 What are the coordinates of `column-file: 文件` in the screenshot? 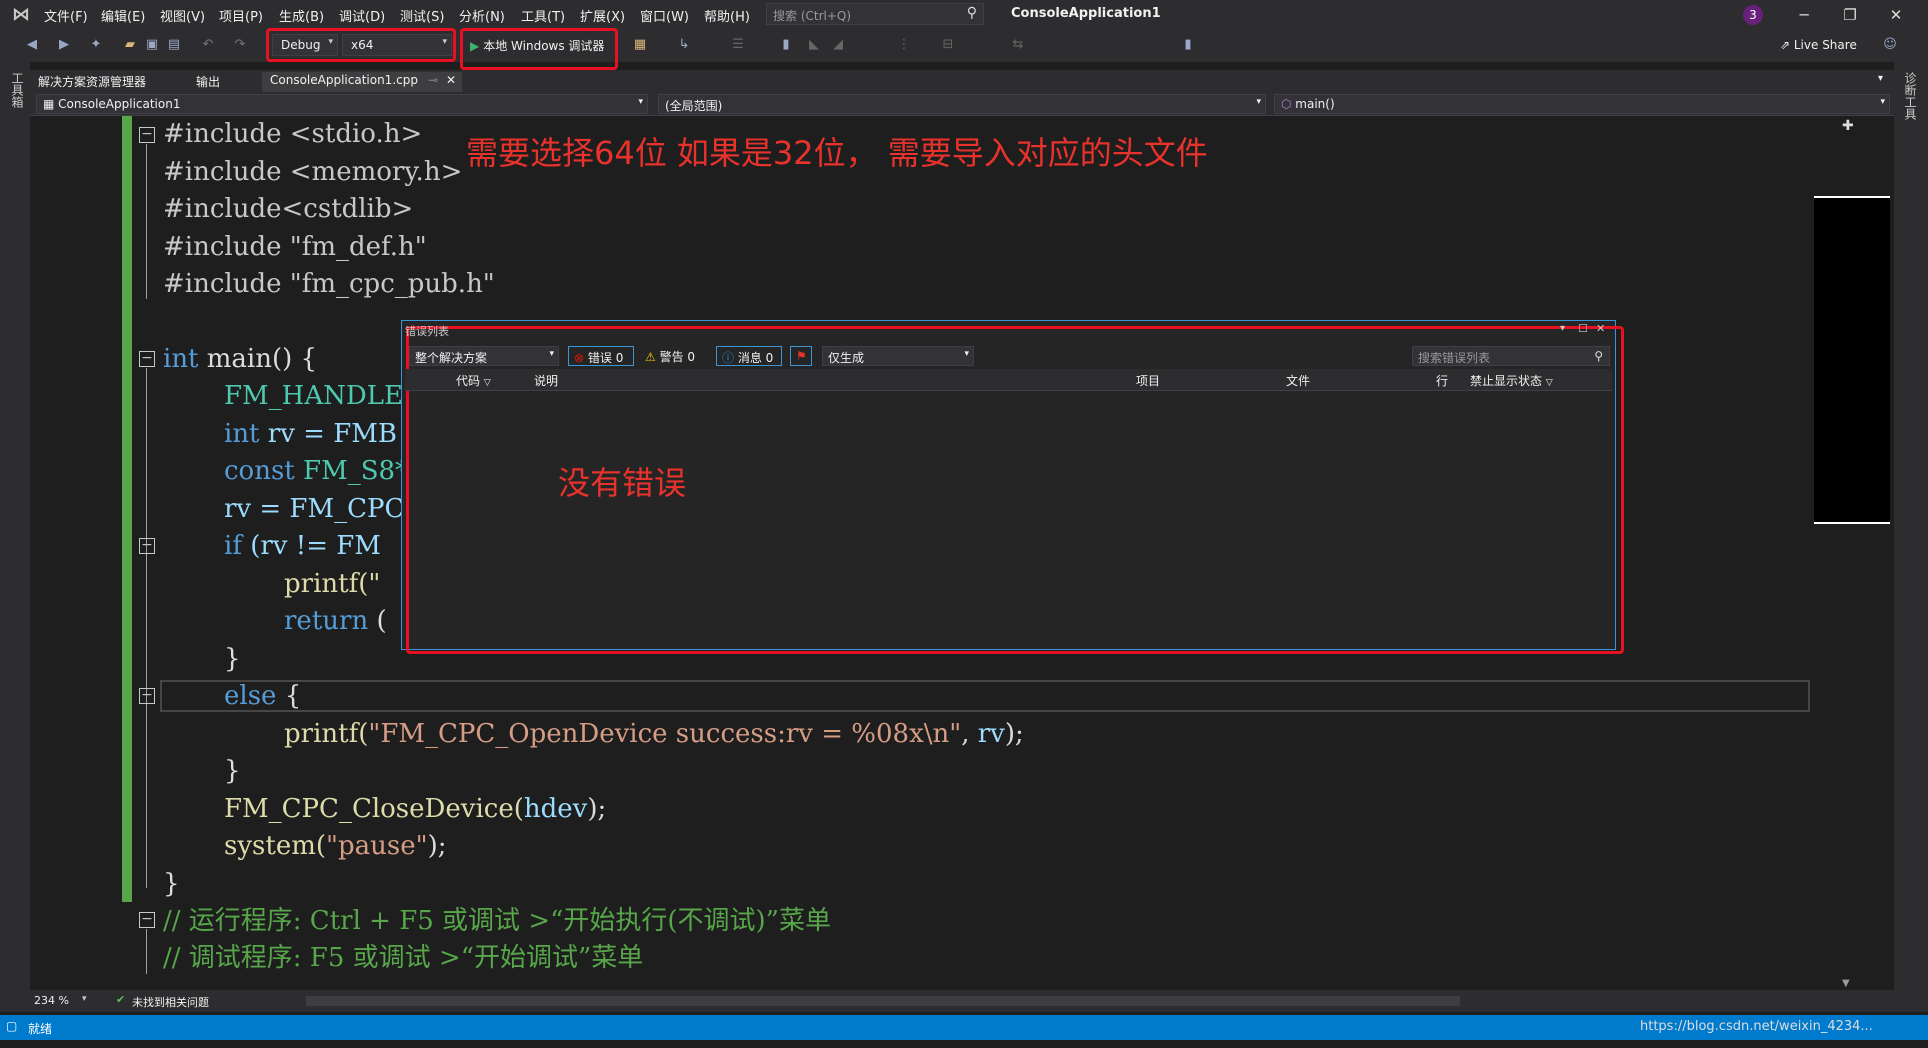 It's located at (1298, 380).